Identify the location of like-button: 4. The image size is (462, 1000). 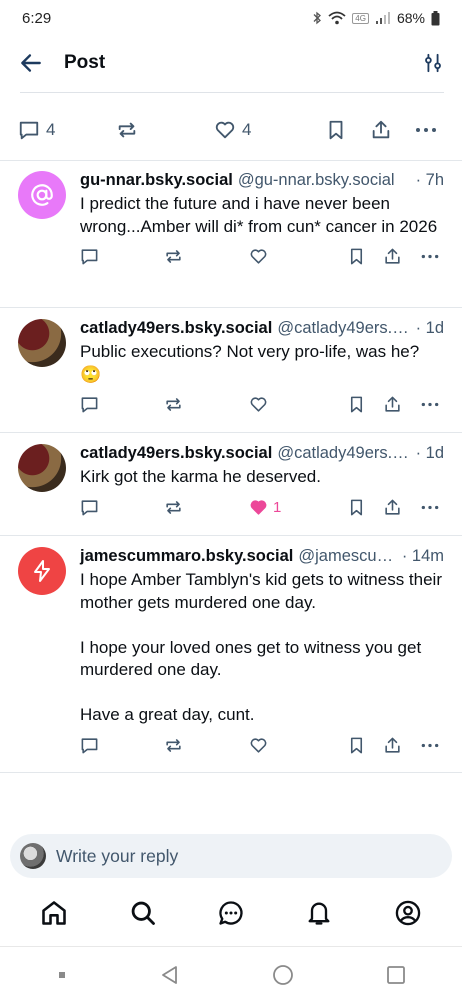
(232, 130).